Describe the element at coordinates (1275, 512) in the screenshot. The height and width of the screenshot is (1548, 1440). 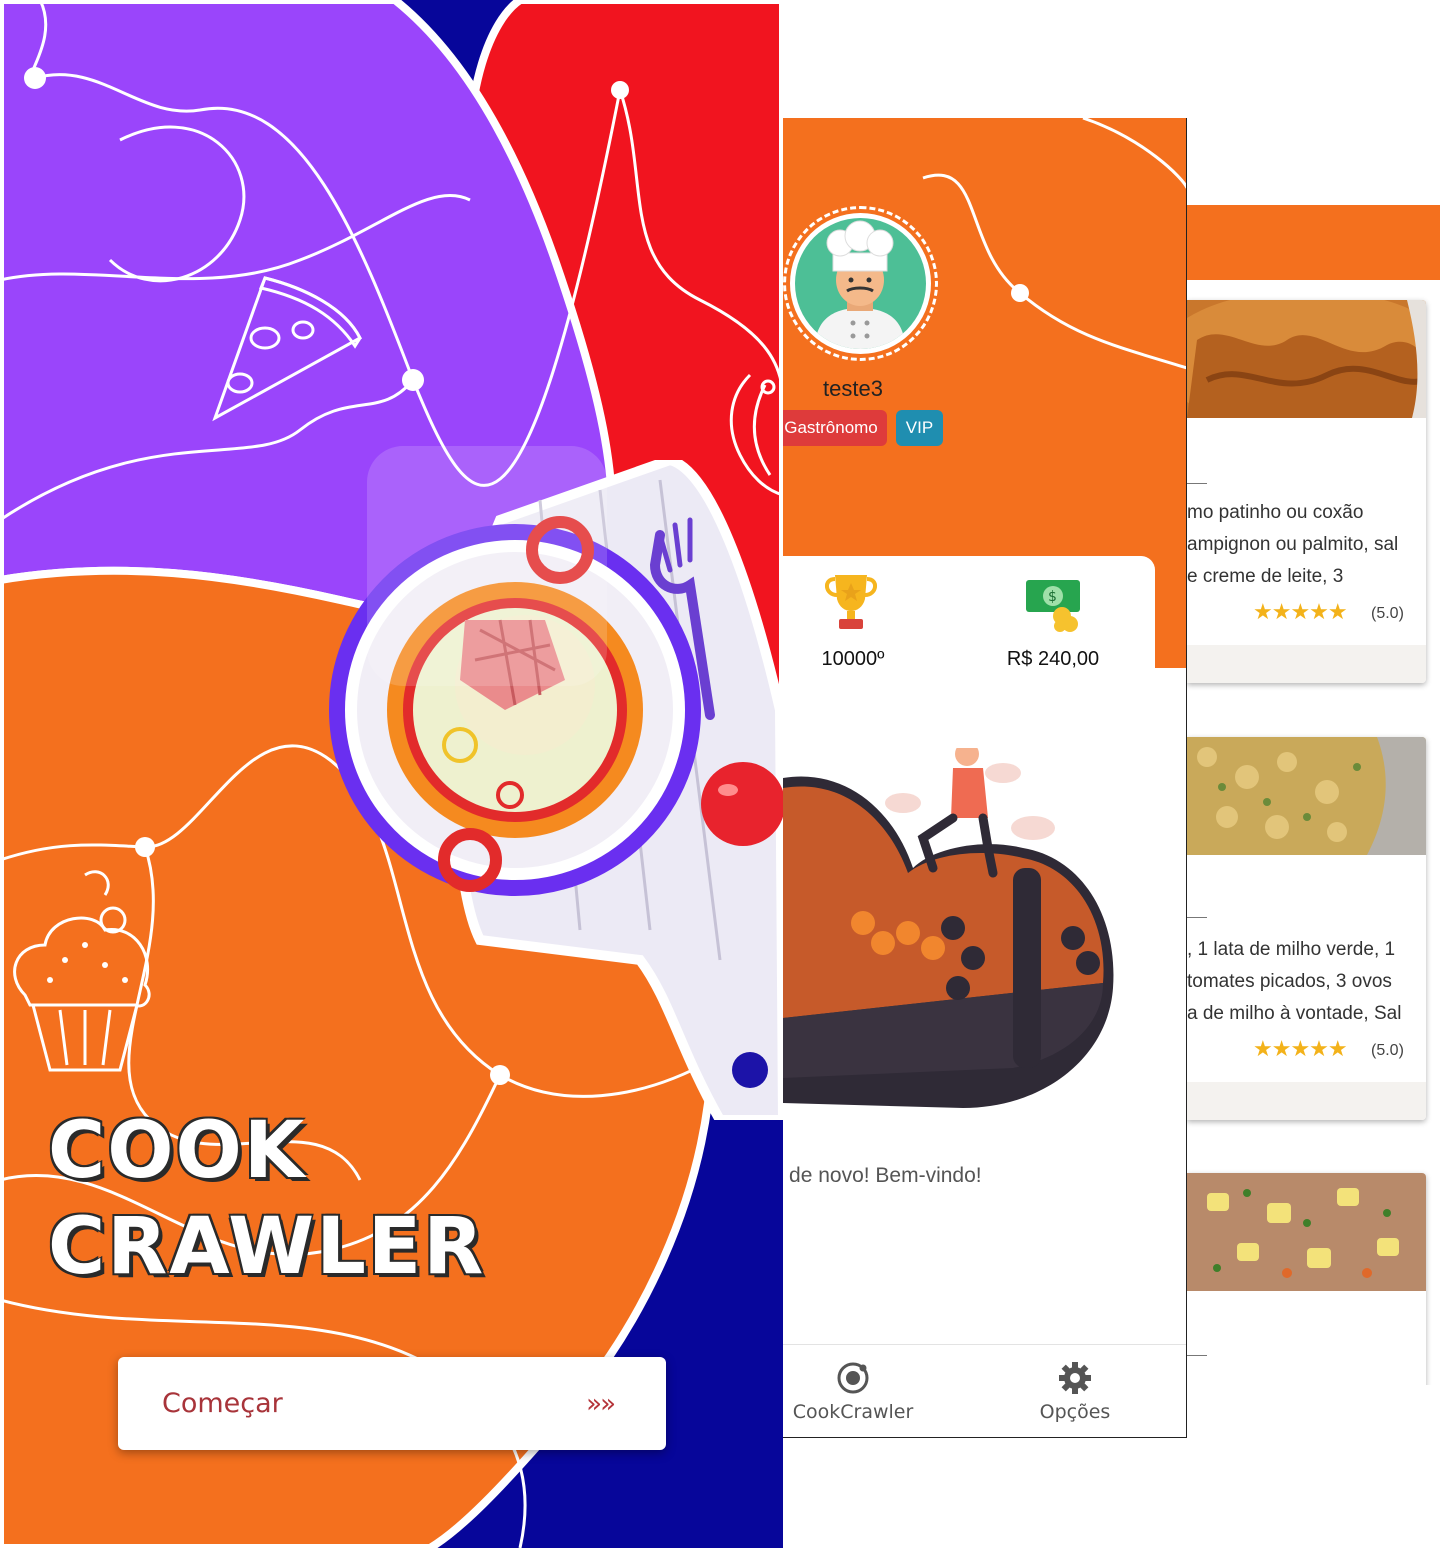
I see `ingredient-line: mo patinho ou coxão` at that location.